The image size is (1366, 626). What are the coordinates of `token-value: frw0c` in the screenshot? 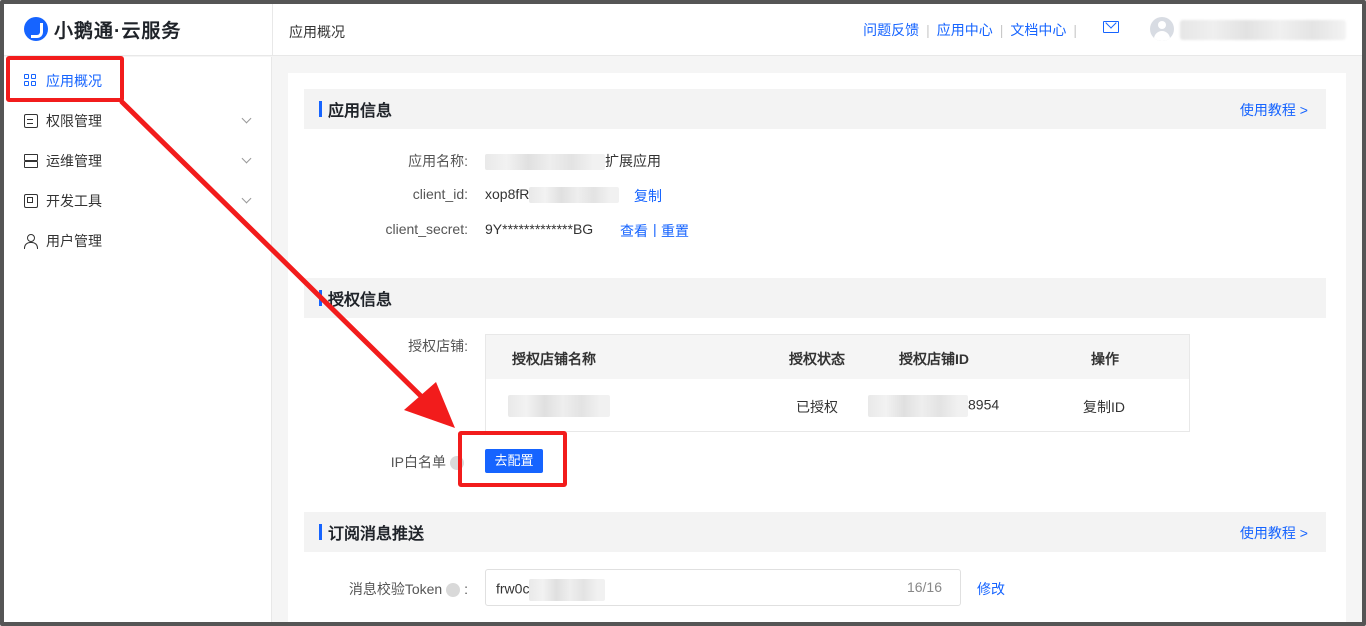 It's located at (551, 590).